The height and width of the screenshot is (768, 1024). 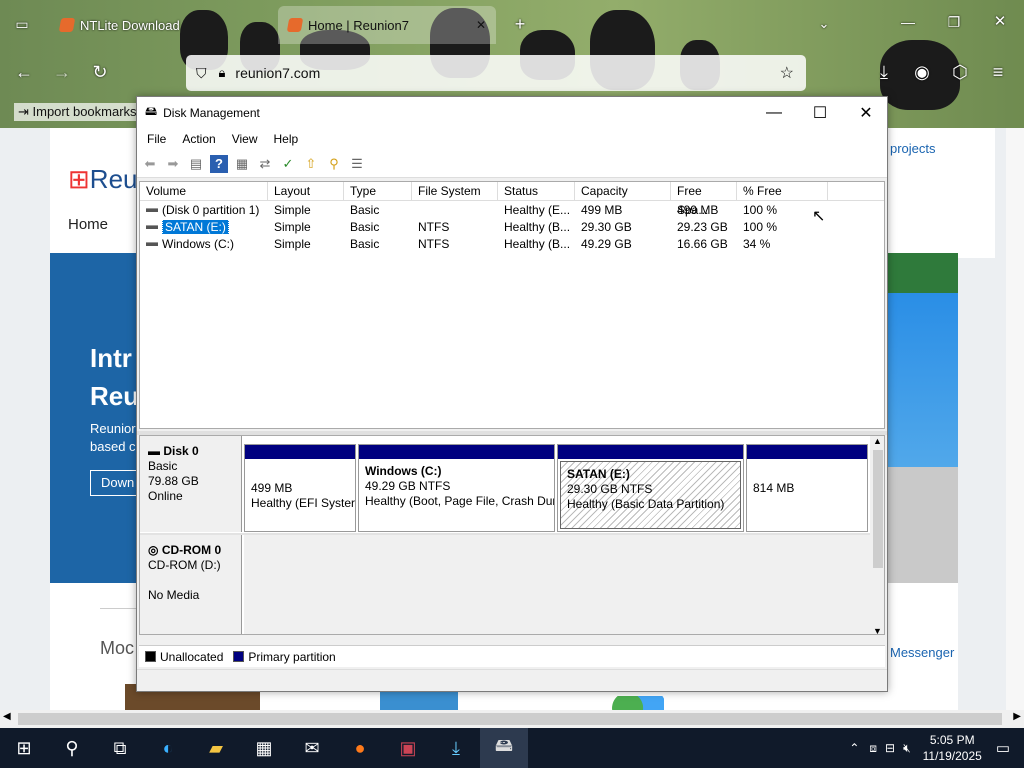 I want to click on close-button: ✕, so click(x=866, y=112).